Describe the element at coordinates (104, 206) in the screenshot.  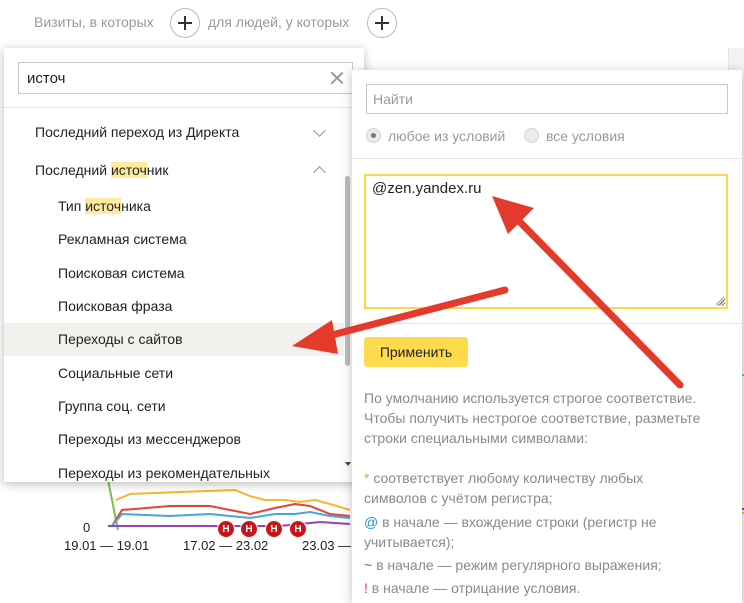
I see `list-item-label: Тип источника` at that location.